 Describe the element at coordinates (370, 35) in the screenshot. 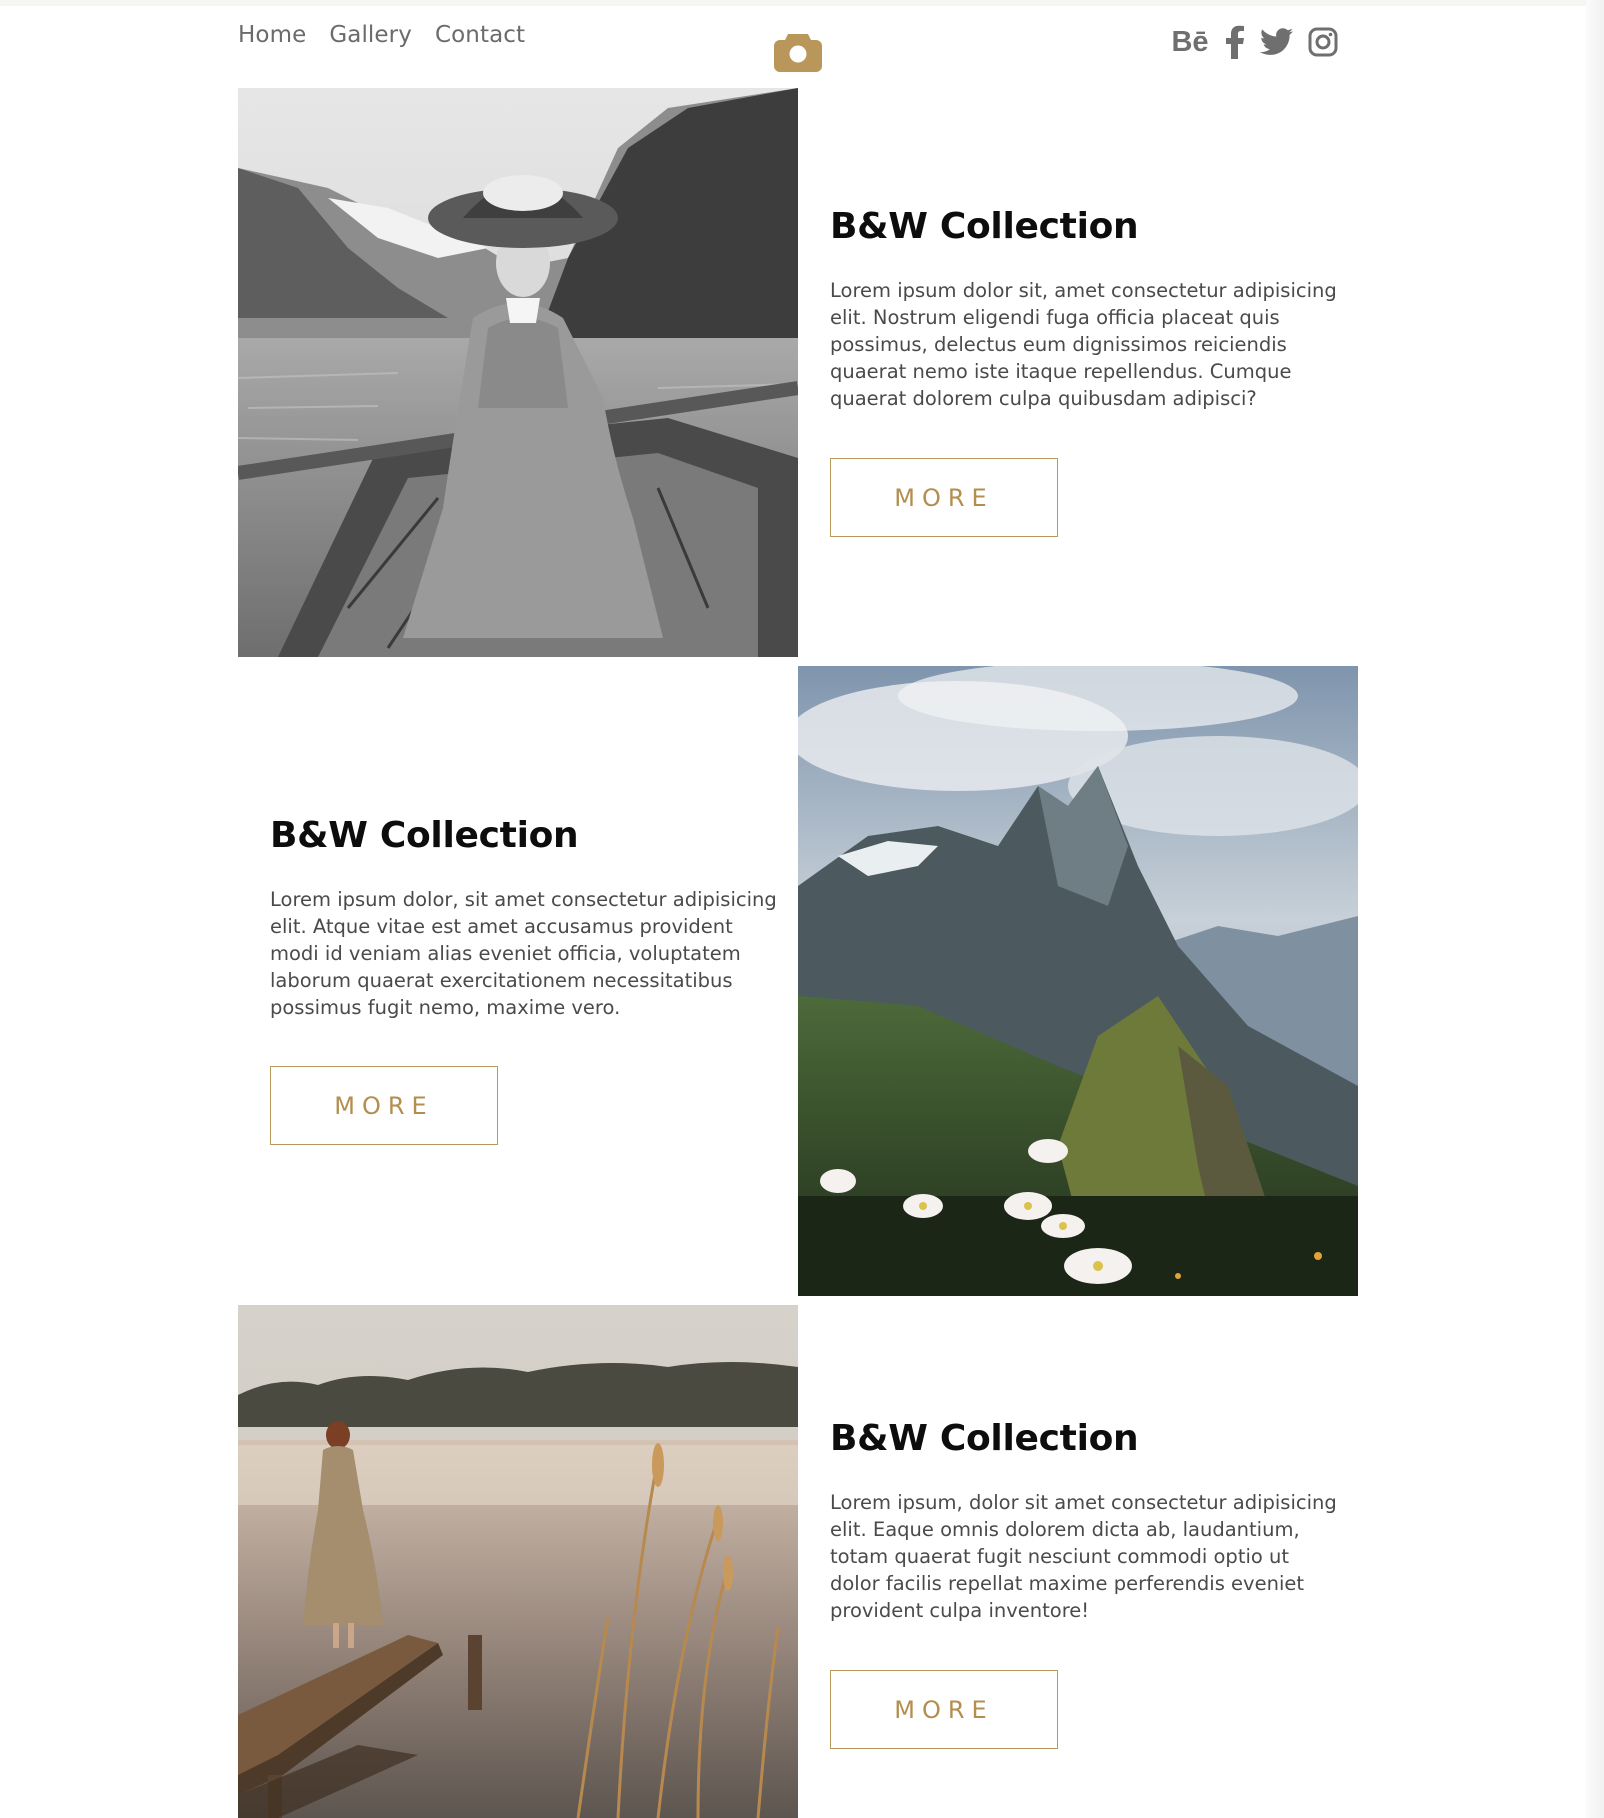

I see `nav-gallery-link: Gallery` at that location.